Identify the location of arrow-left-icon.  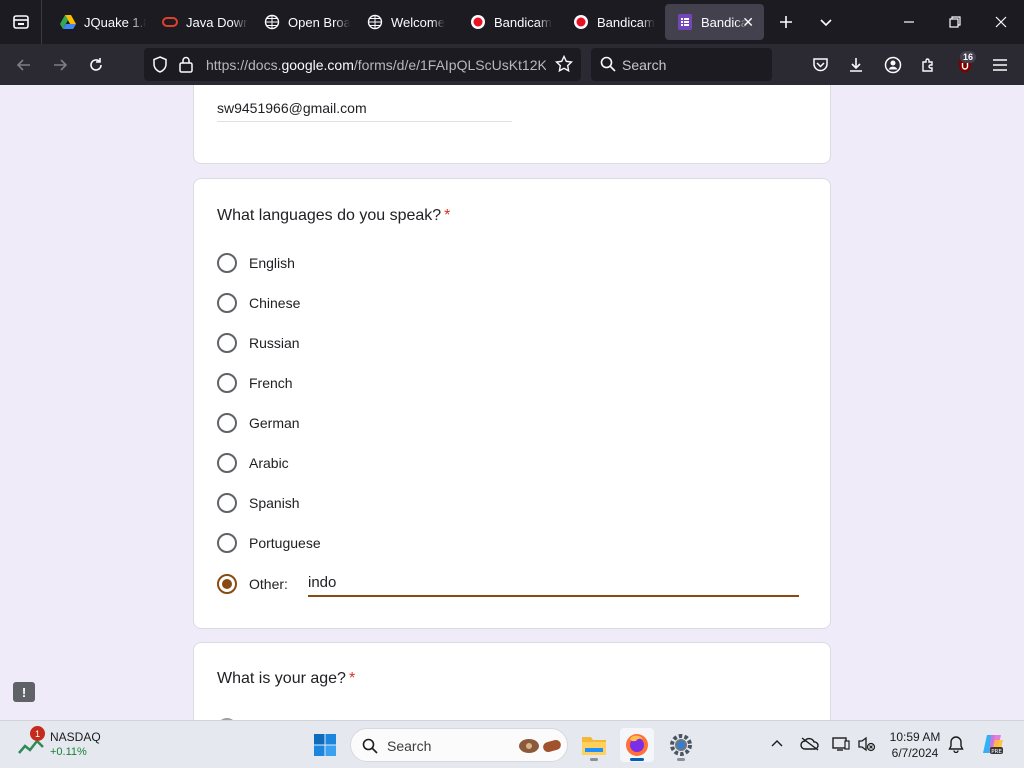
(23, 65).